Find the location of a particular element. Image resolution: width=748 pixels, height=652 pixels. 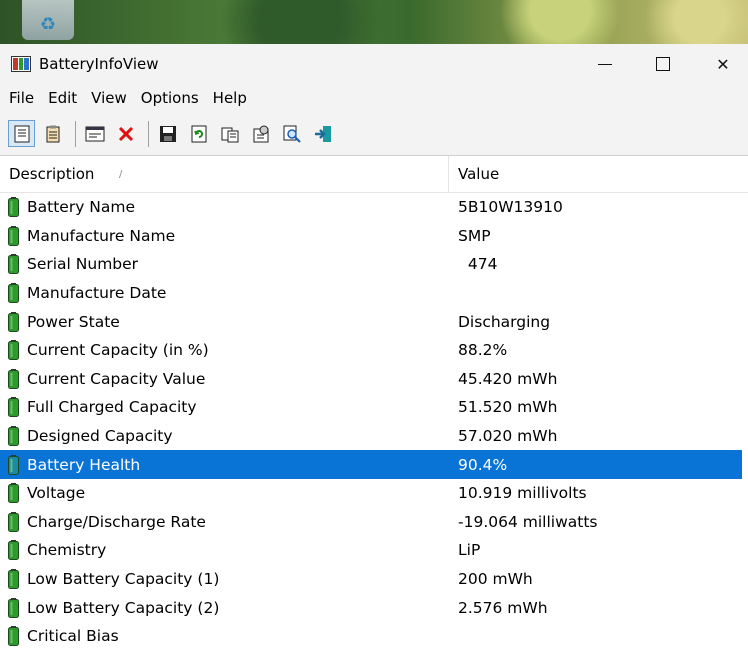

list-row: Low Battery Capacity (1) 200 mWh is located at coordinates (374, 579).